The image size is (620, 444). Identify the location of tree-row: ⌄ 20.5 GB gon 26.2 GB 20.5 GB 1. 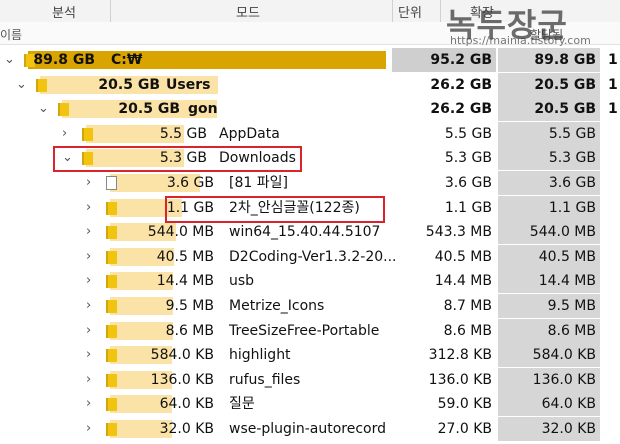
(310, 109).